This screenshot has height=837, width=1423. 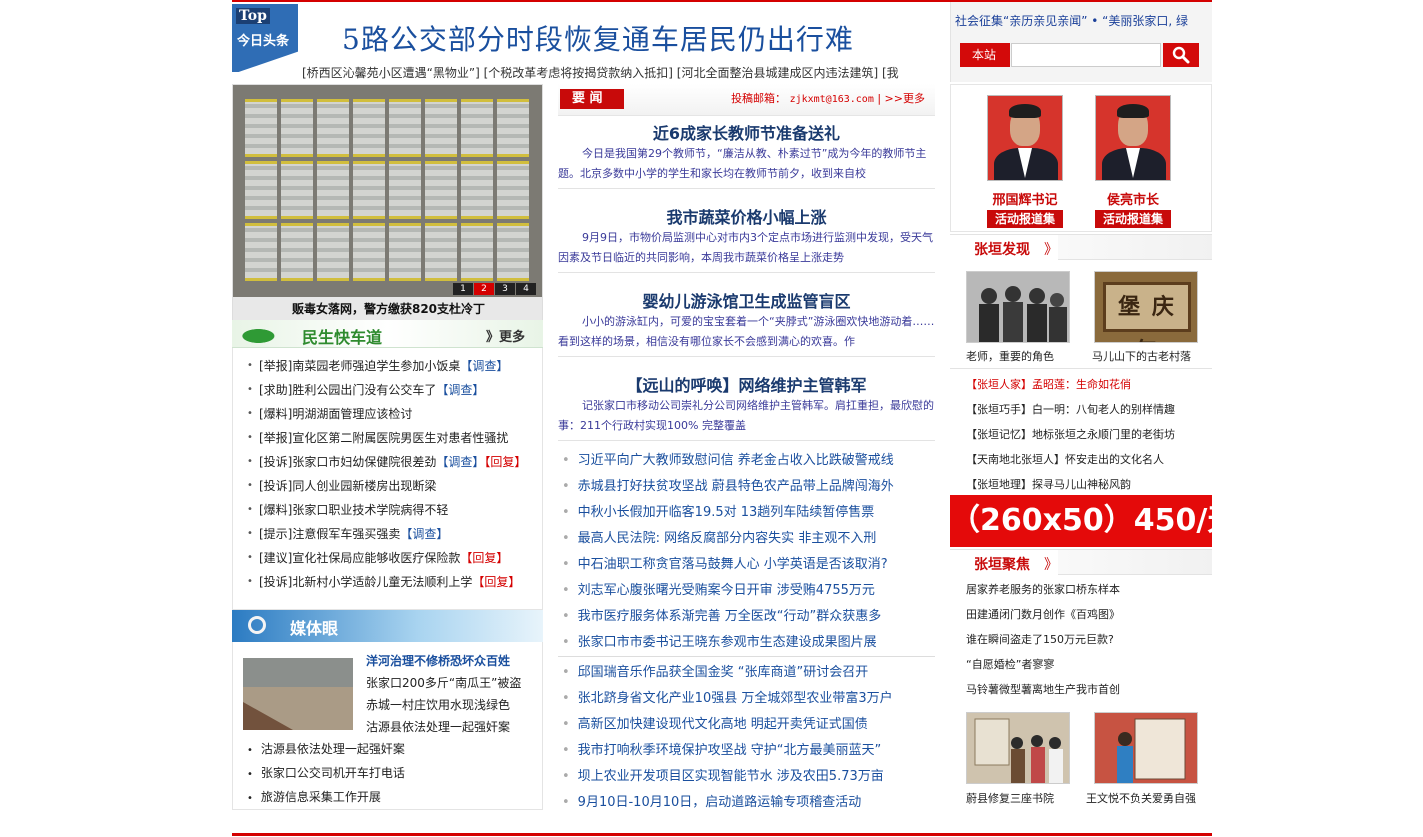 What do you see at coordinates (526, 289) in the screenshot?
I see `slideshow-page-4: 4` at bounding box center [526, 289].